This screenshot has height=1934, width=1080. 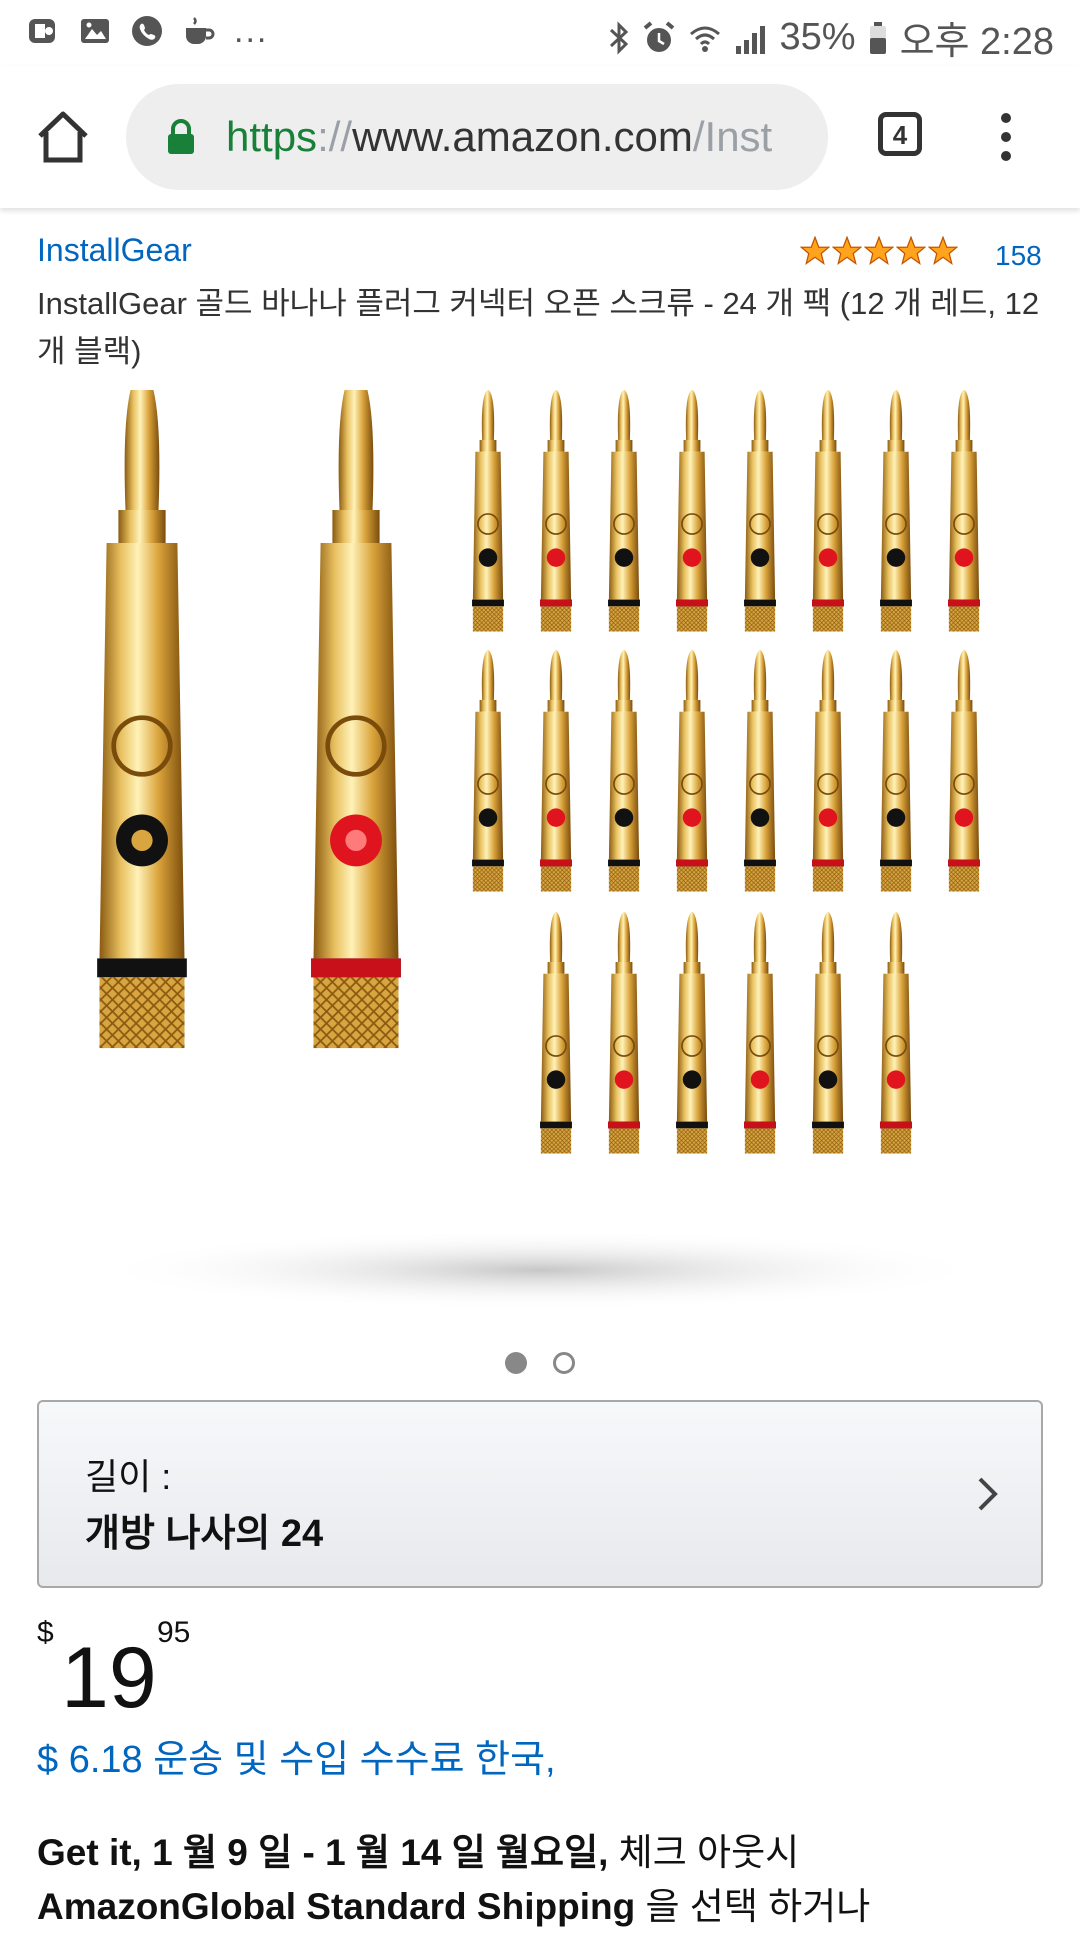 I want to click on home-icon, so click(x=63, y=137).